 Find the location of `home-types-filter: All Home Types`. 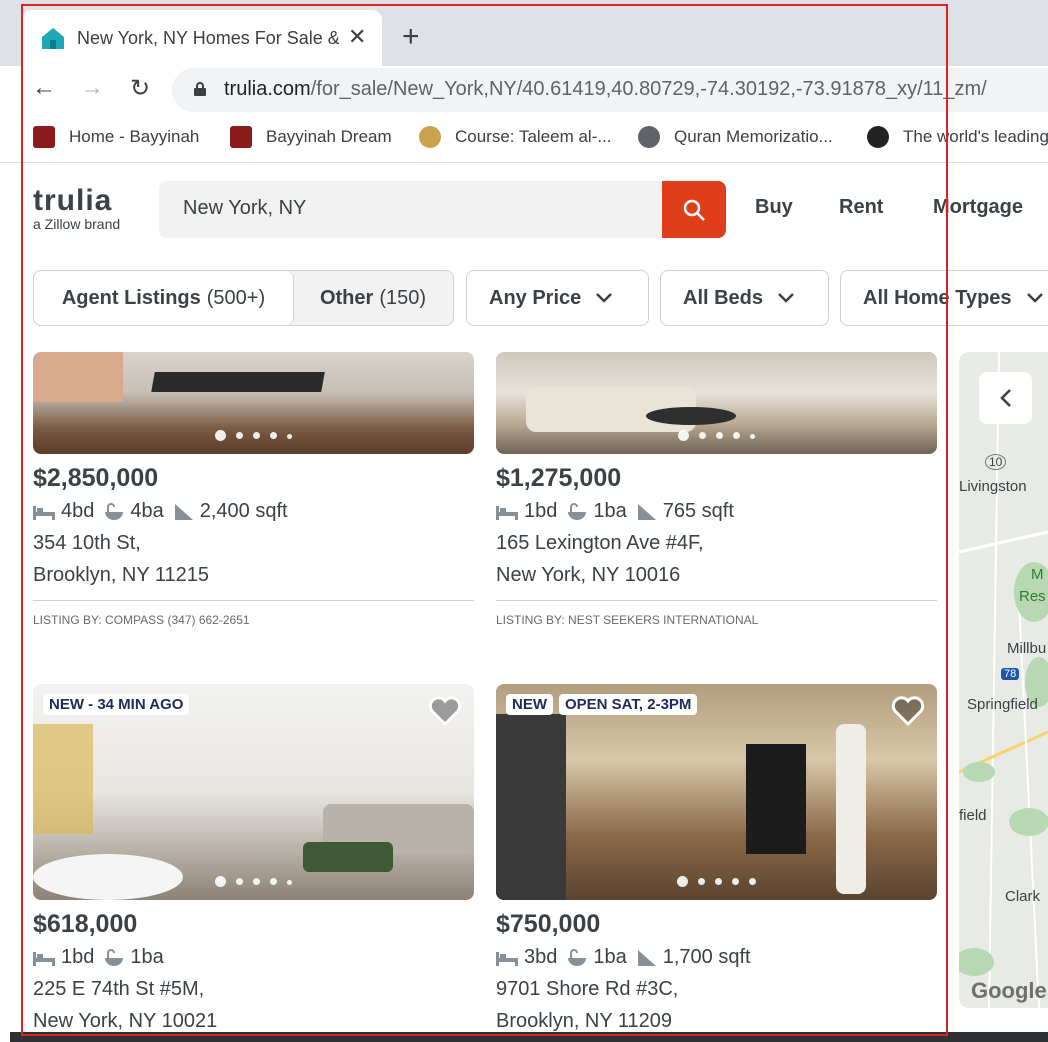

home-types-filter: All Home Types is located at coordinates (944, 298).